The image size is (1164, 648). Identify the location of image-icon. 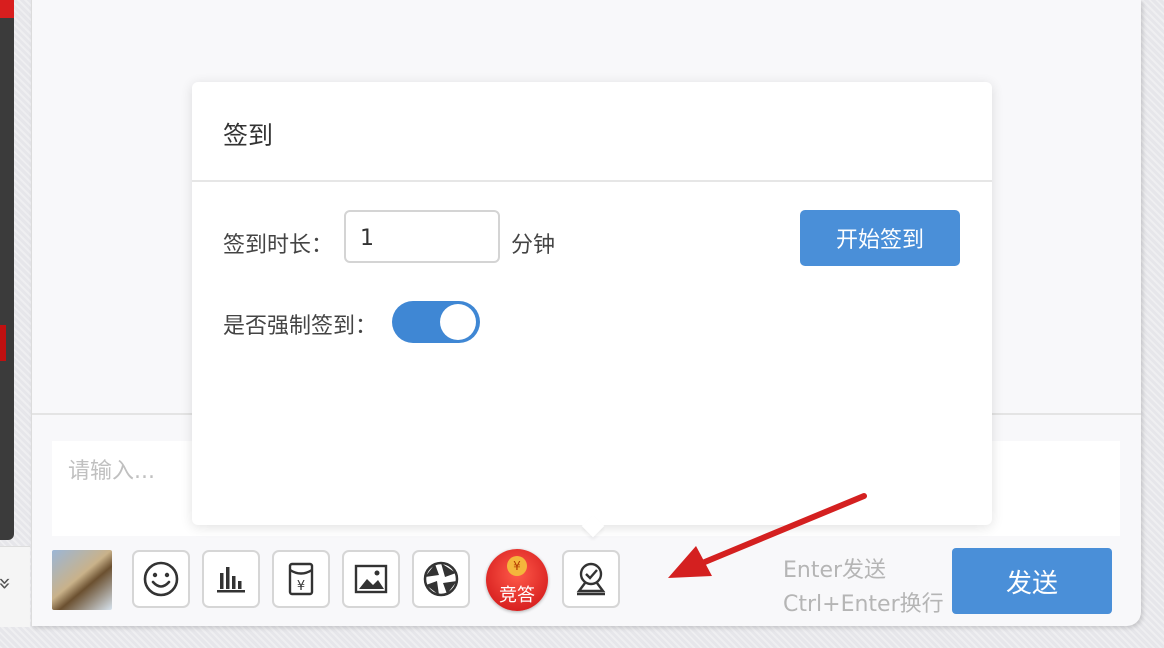
(371, 579).